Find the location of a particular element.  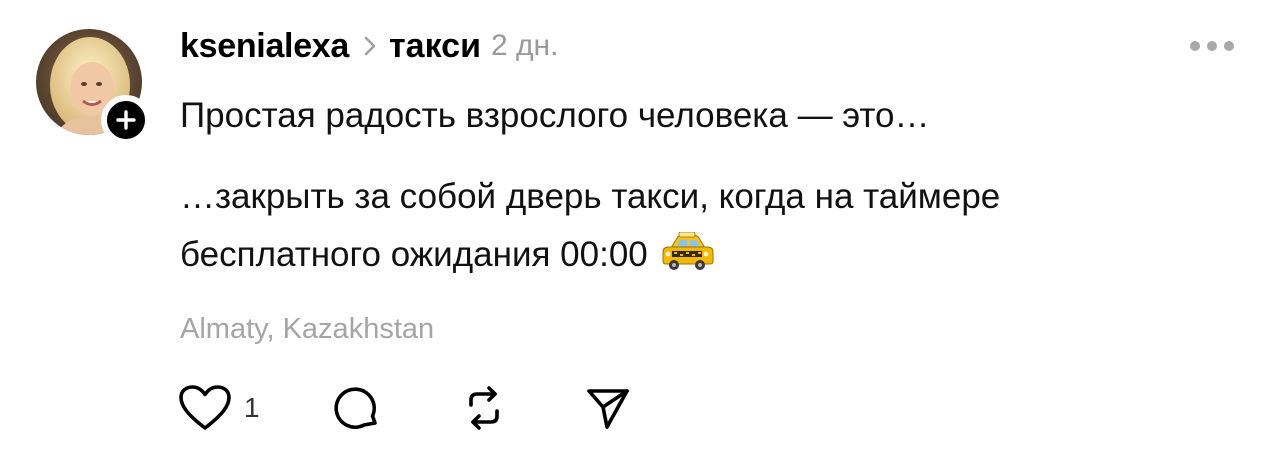

share-button is located at coordinates (608, 408).